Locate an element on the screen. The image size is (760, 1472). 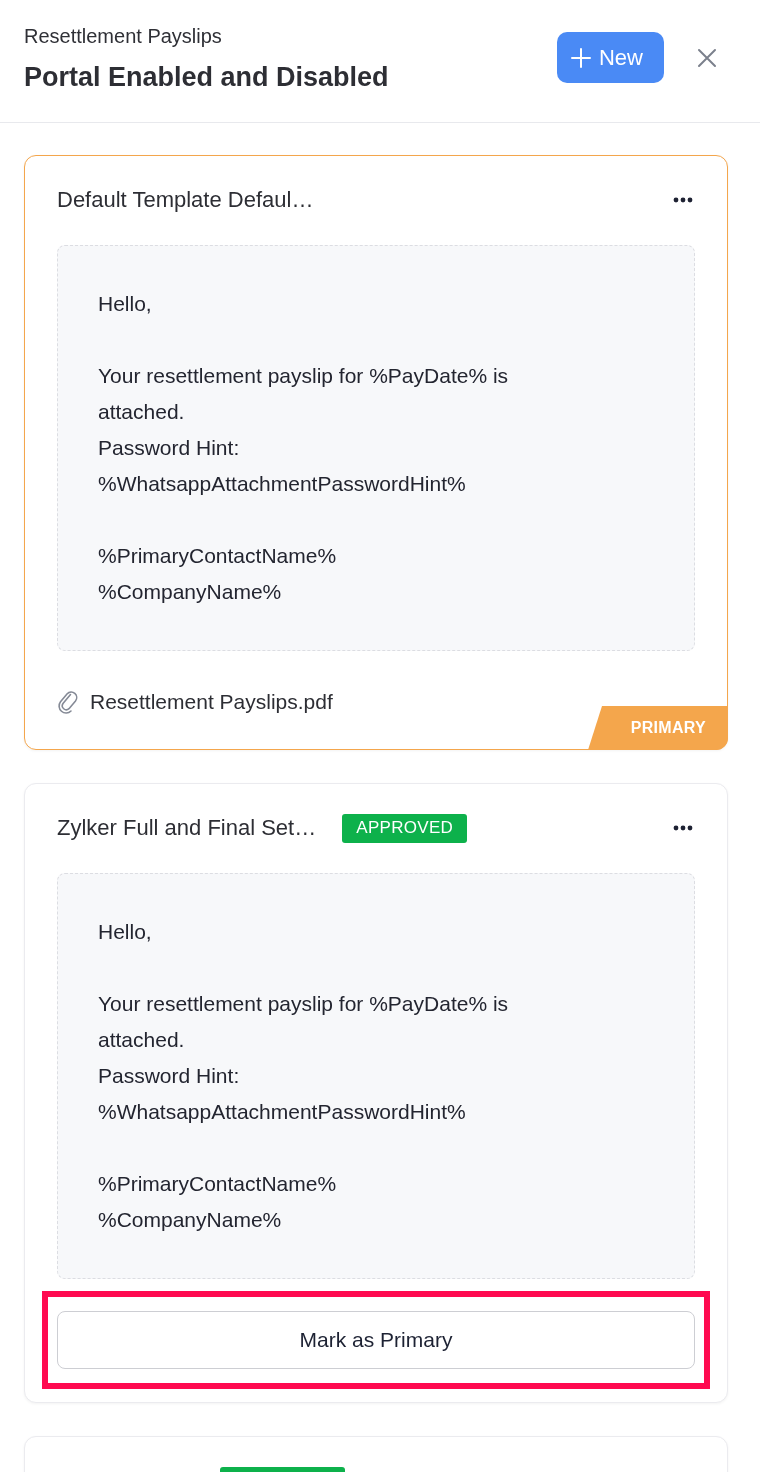
plus-icon is located at coordinates (581, 57).